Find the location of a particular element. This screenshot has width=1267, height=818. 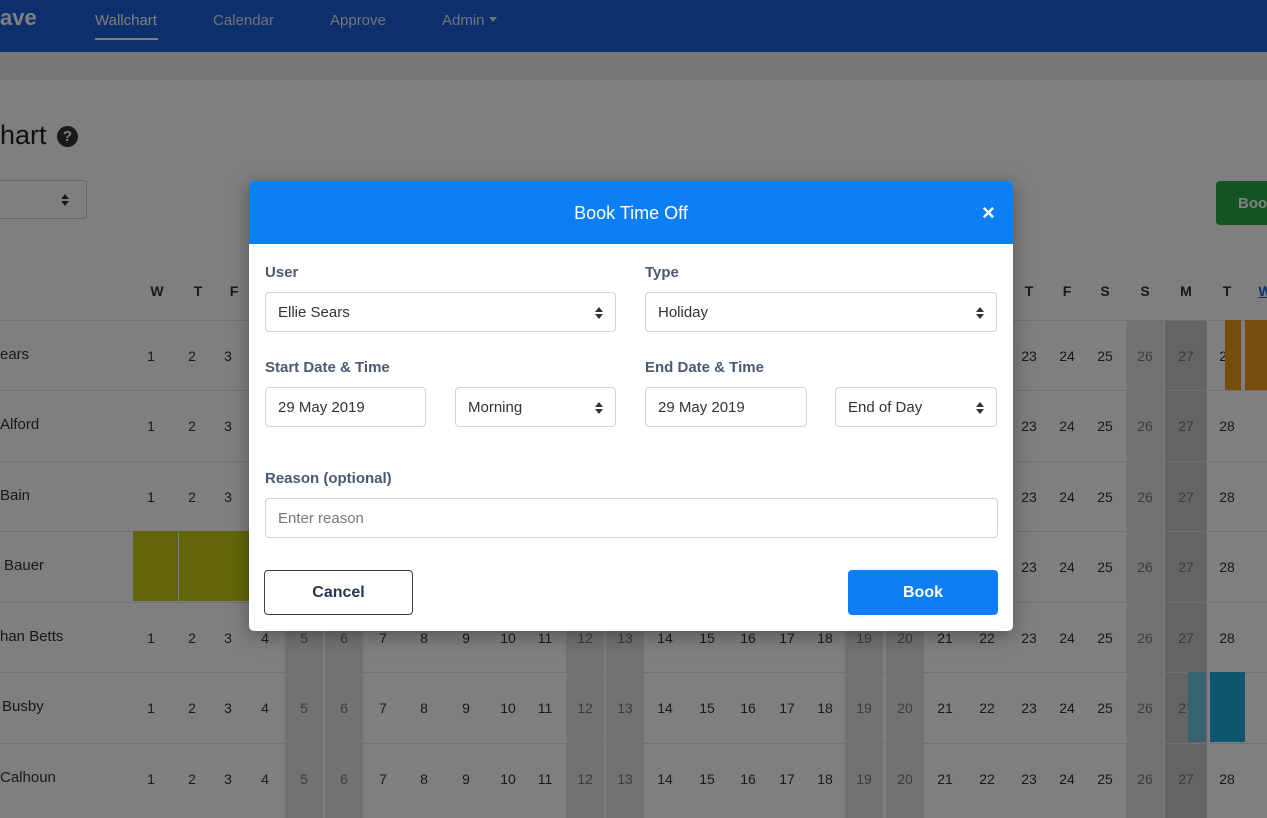

type-select-value: Holiday is located at coordinates (683, 312).